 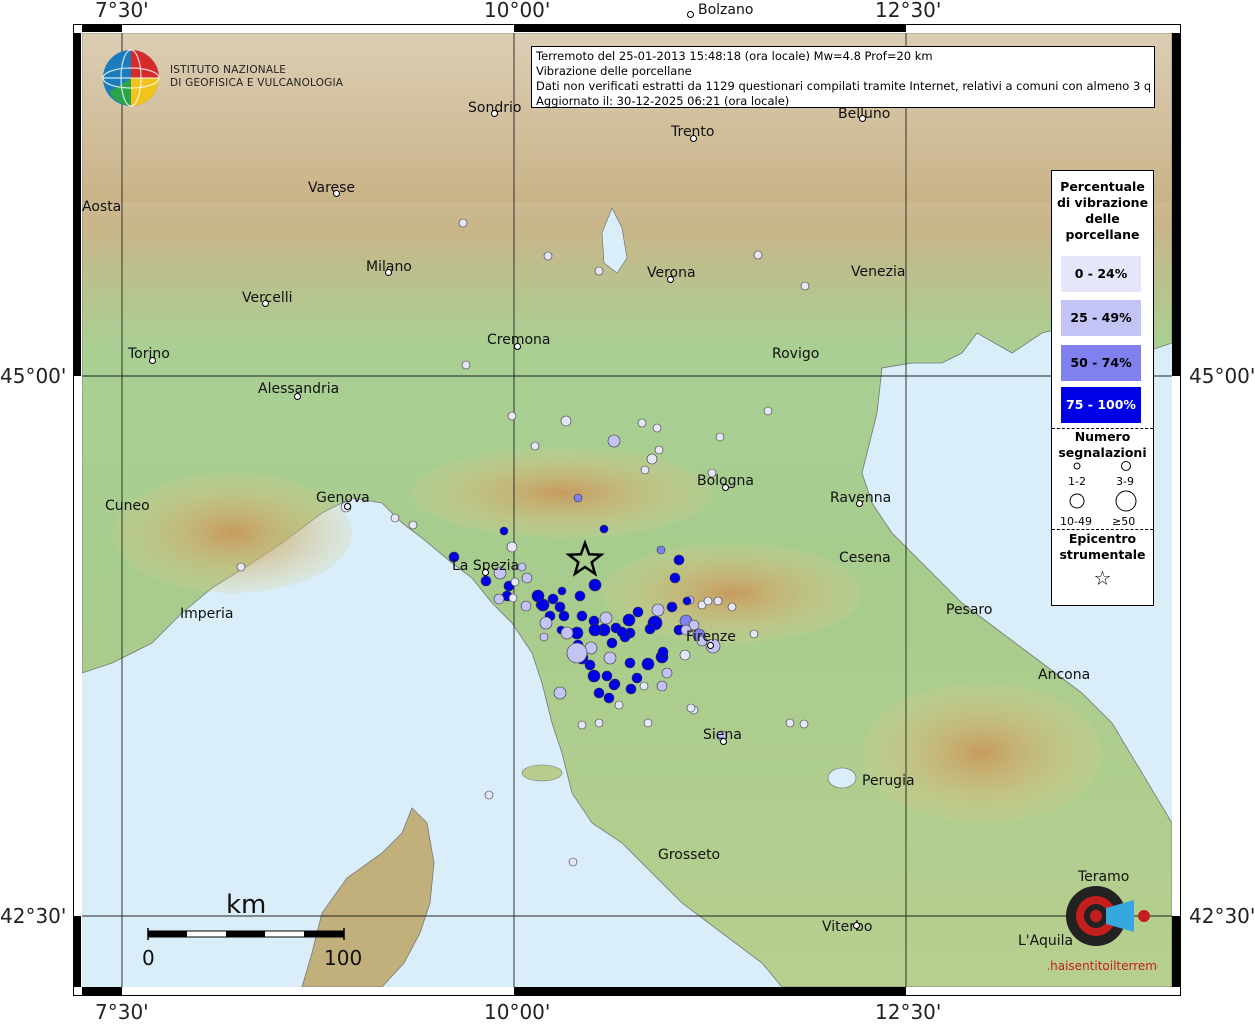 I want to click on lat-label-left-bottom: 42°30', so click(x=33, y=916).